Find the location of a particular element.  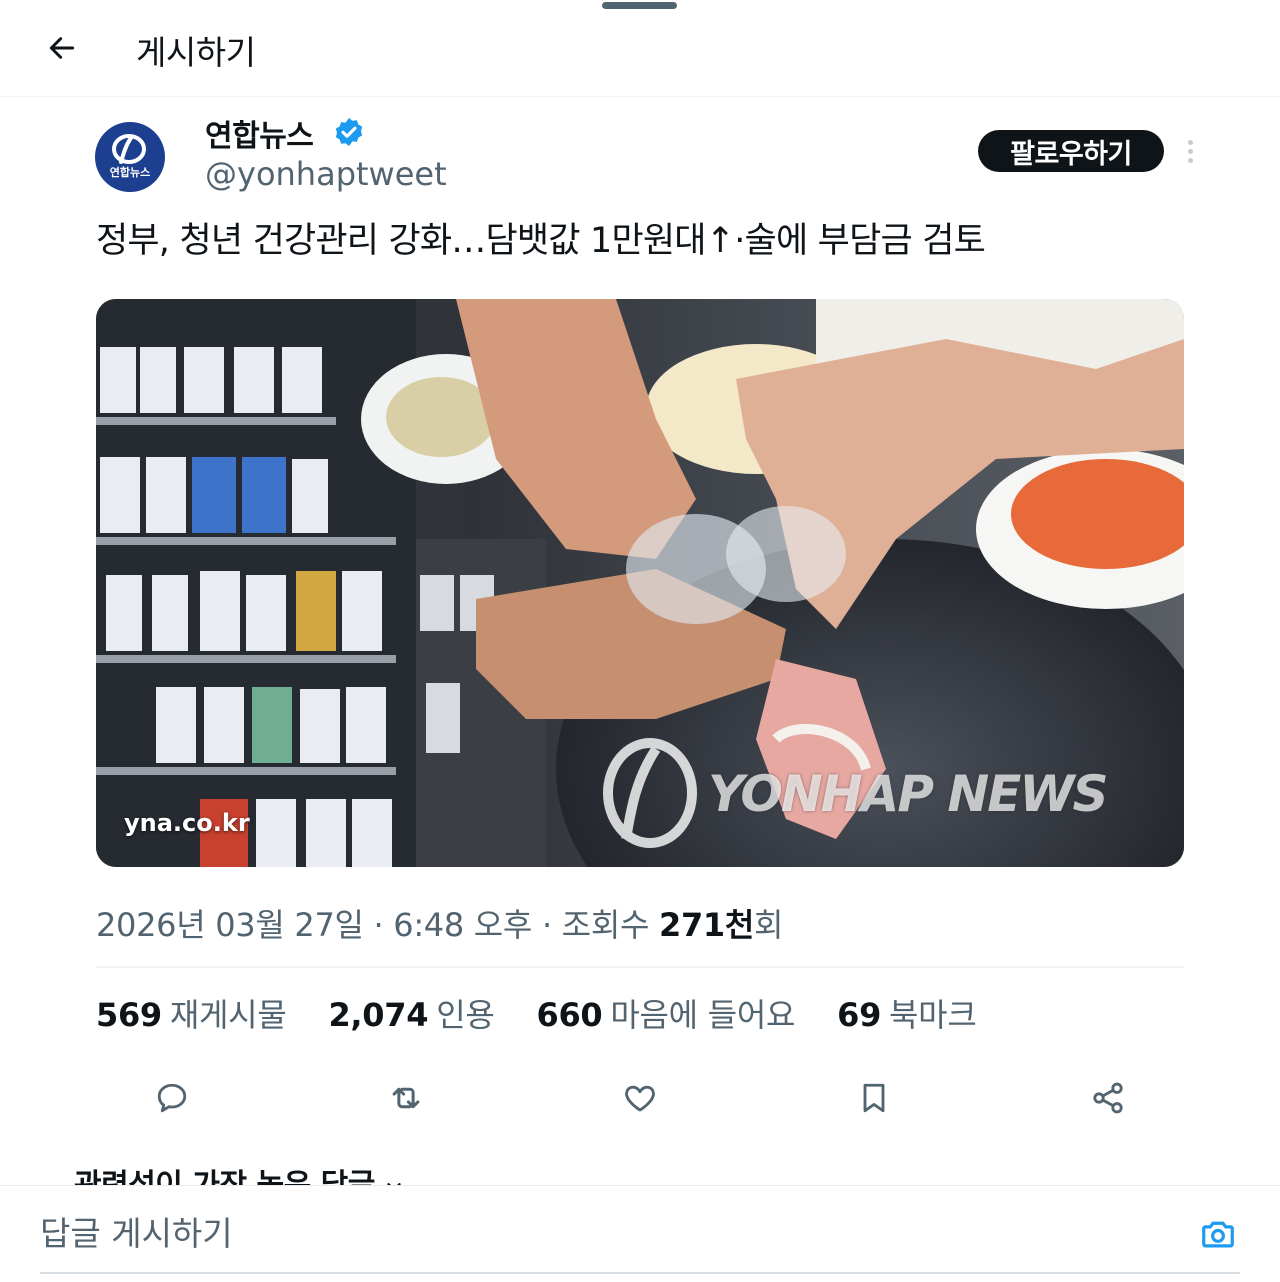

like-icon is located at coordinates (640, 1098).